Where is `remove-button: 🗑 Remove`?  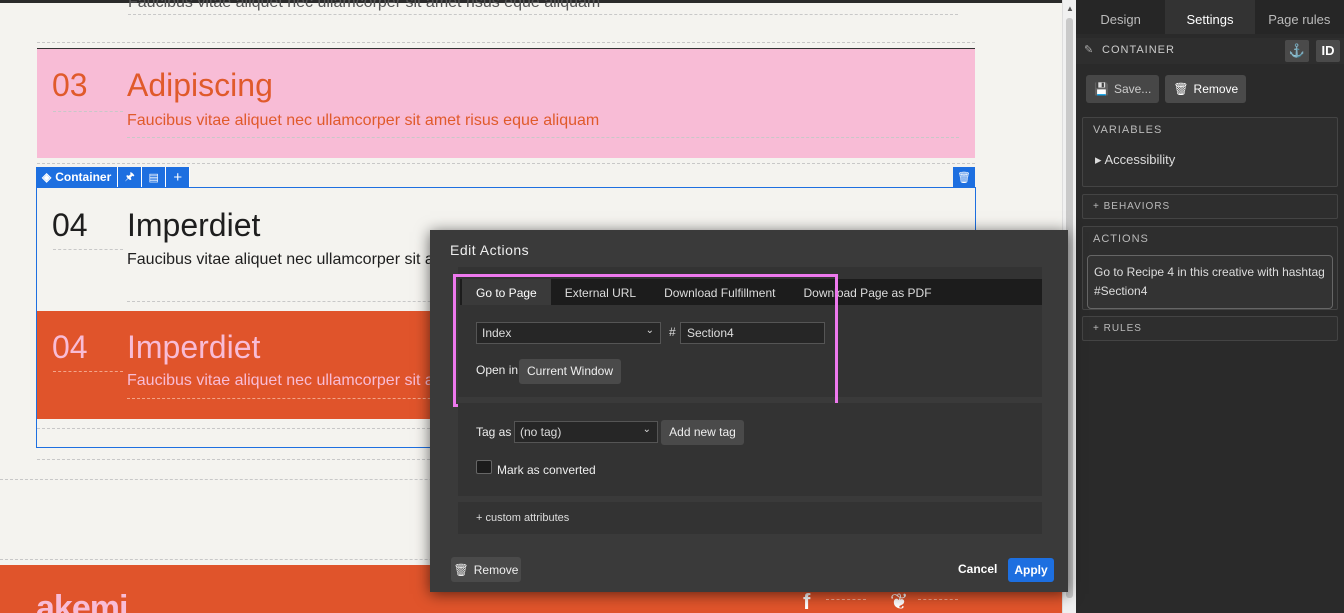
remove-button: 🗑 Remove is located at coordinates (1206, 89).